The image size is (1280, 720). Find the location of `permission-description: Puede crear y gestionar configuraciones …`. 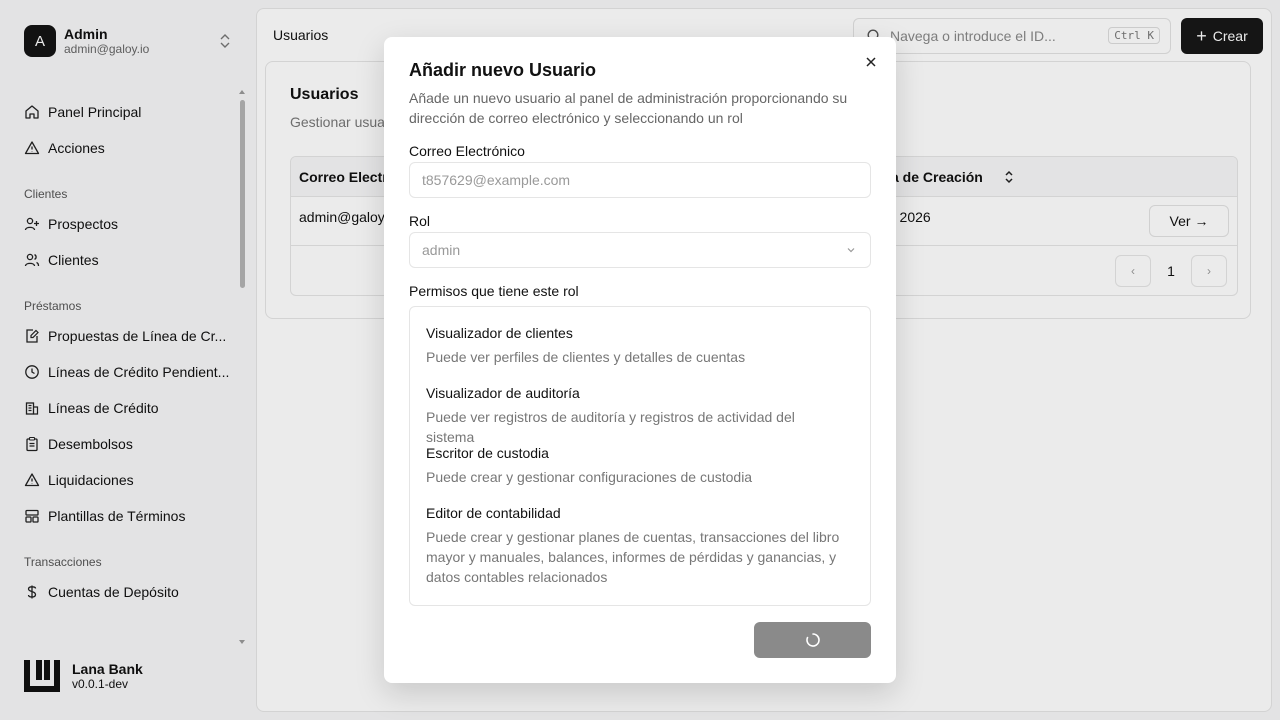

permission-description: Puede crear y gestionar configuraciones … is located at coordinates (589, 477).